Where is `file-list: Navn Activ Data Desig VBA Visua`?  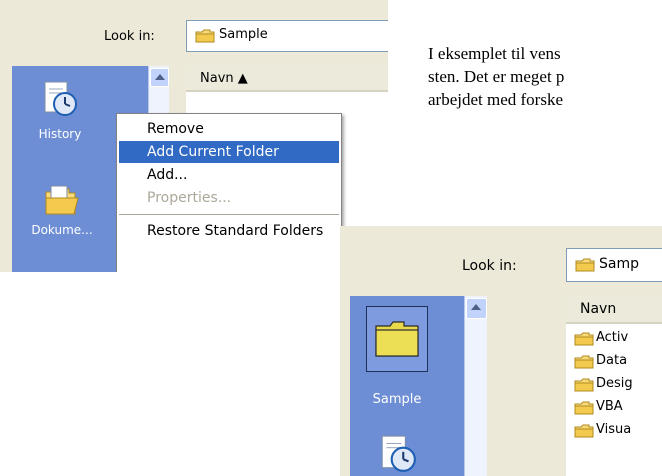
file-list: Navn Activ Data Desig VBA Visua is located at coordinates (614, 386).